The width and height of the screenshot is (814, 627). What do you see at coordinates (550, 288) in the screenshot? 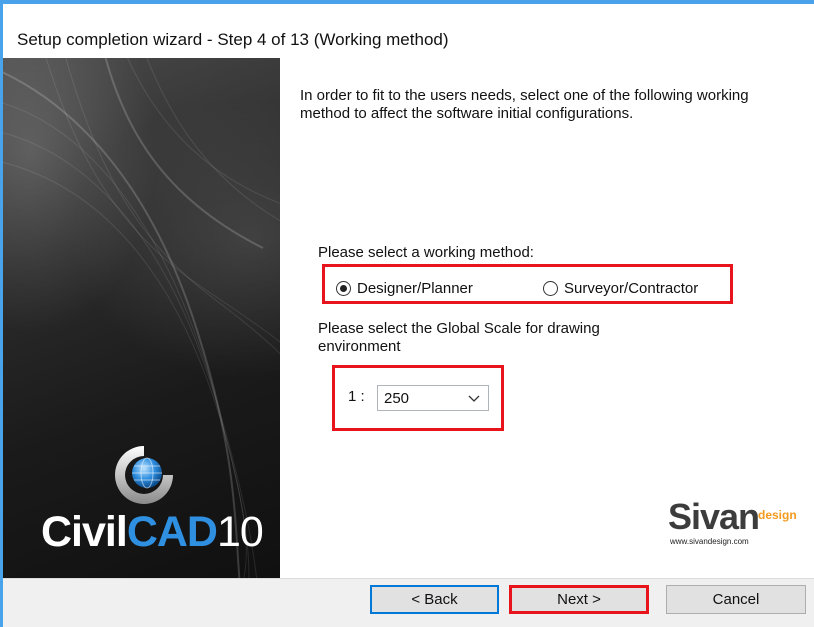
I see `radio-unselected-icon` at bounding box center [550, 288].